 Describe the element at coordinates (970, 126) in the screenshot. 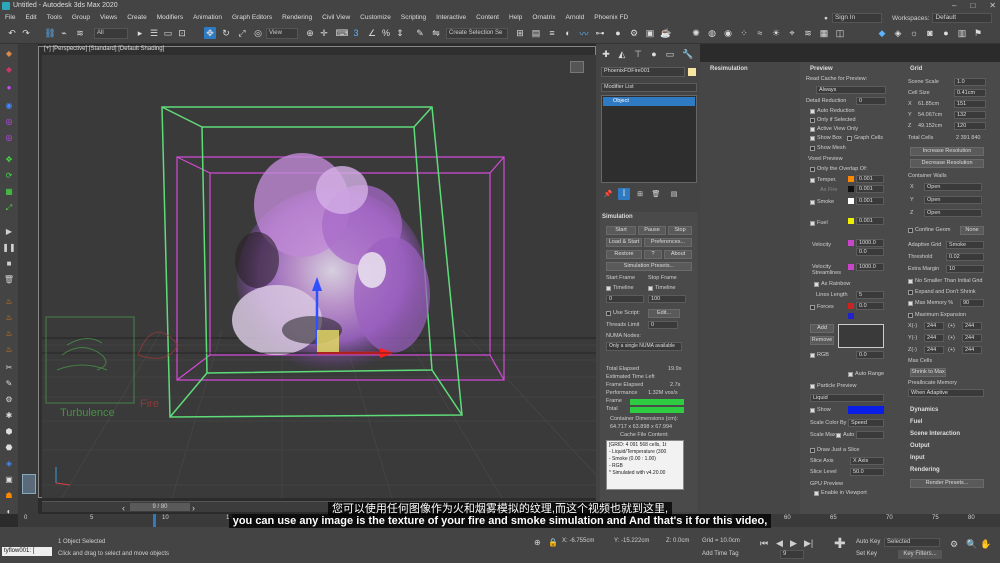

I see `z-cells-field: 120` at that location.